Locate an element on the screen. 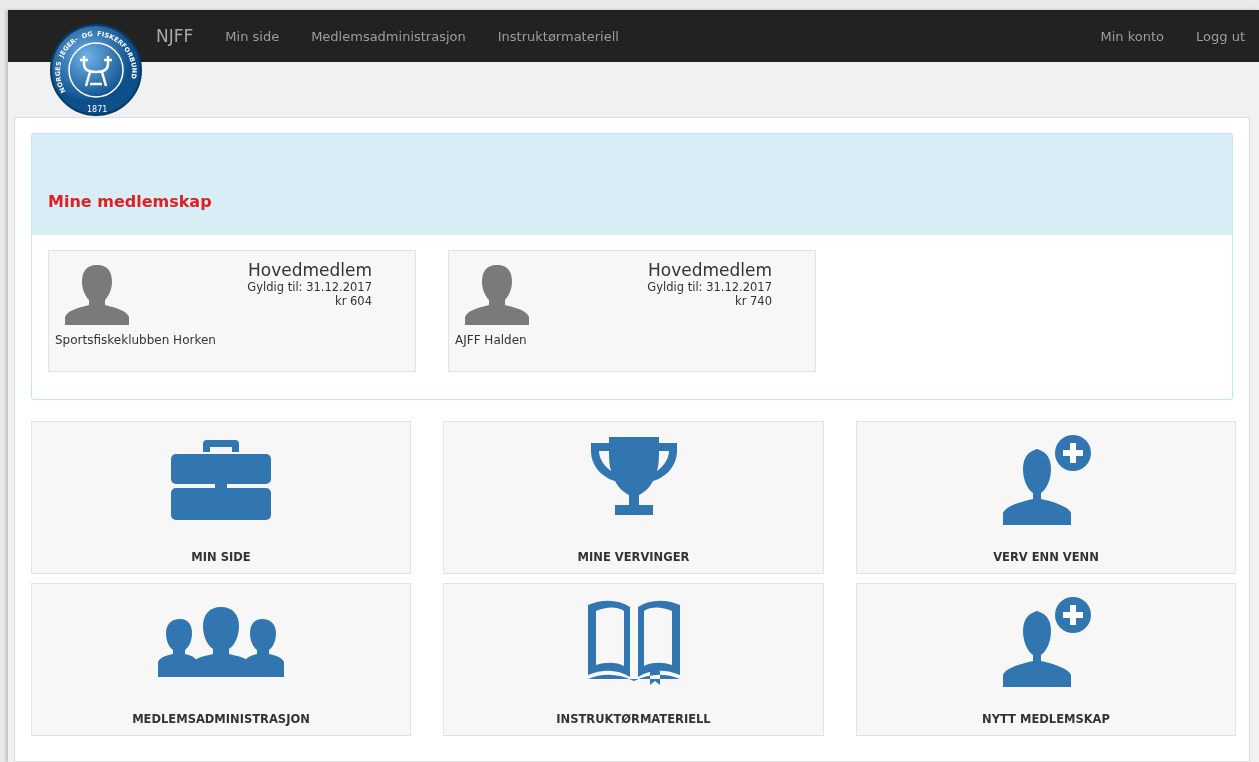 The width and height of the screenshot is (1259, 762). club-name: AJFF Halden is located at coordinates (491, 340).